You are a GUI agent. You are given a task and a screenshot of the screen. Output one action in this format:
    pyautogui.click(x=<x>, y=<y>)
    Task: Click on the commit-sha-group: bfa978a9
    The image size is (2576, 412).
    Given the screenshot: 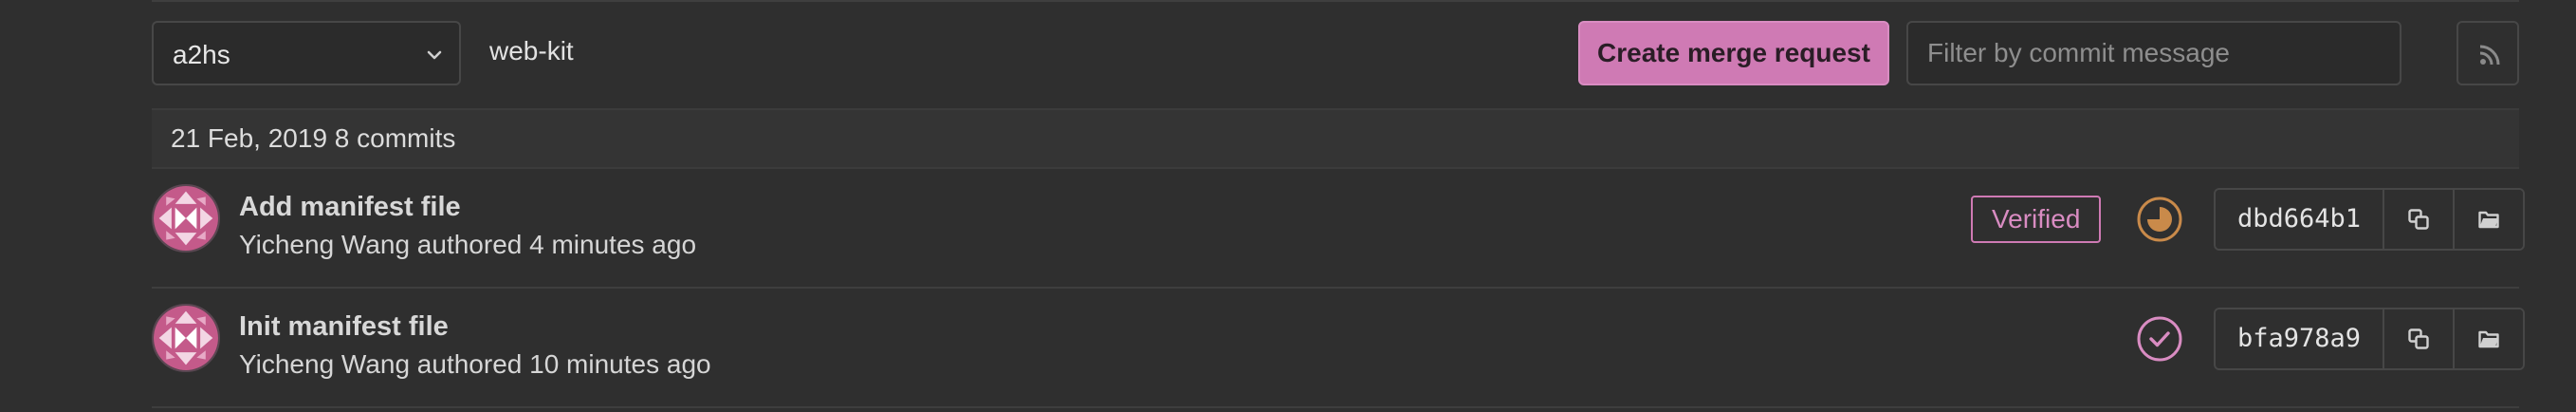 What is the action you would take?
    pyautogui.click(x=2369, y=339)
    